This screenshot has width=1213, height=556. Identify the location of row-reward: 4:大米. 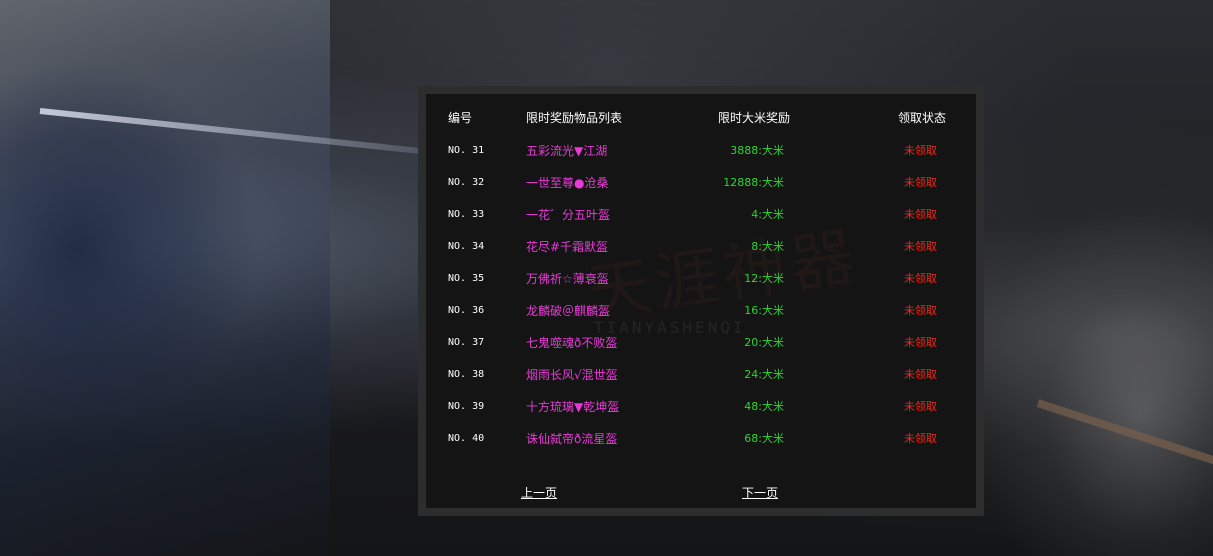
(767, 214).